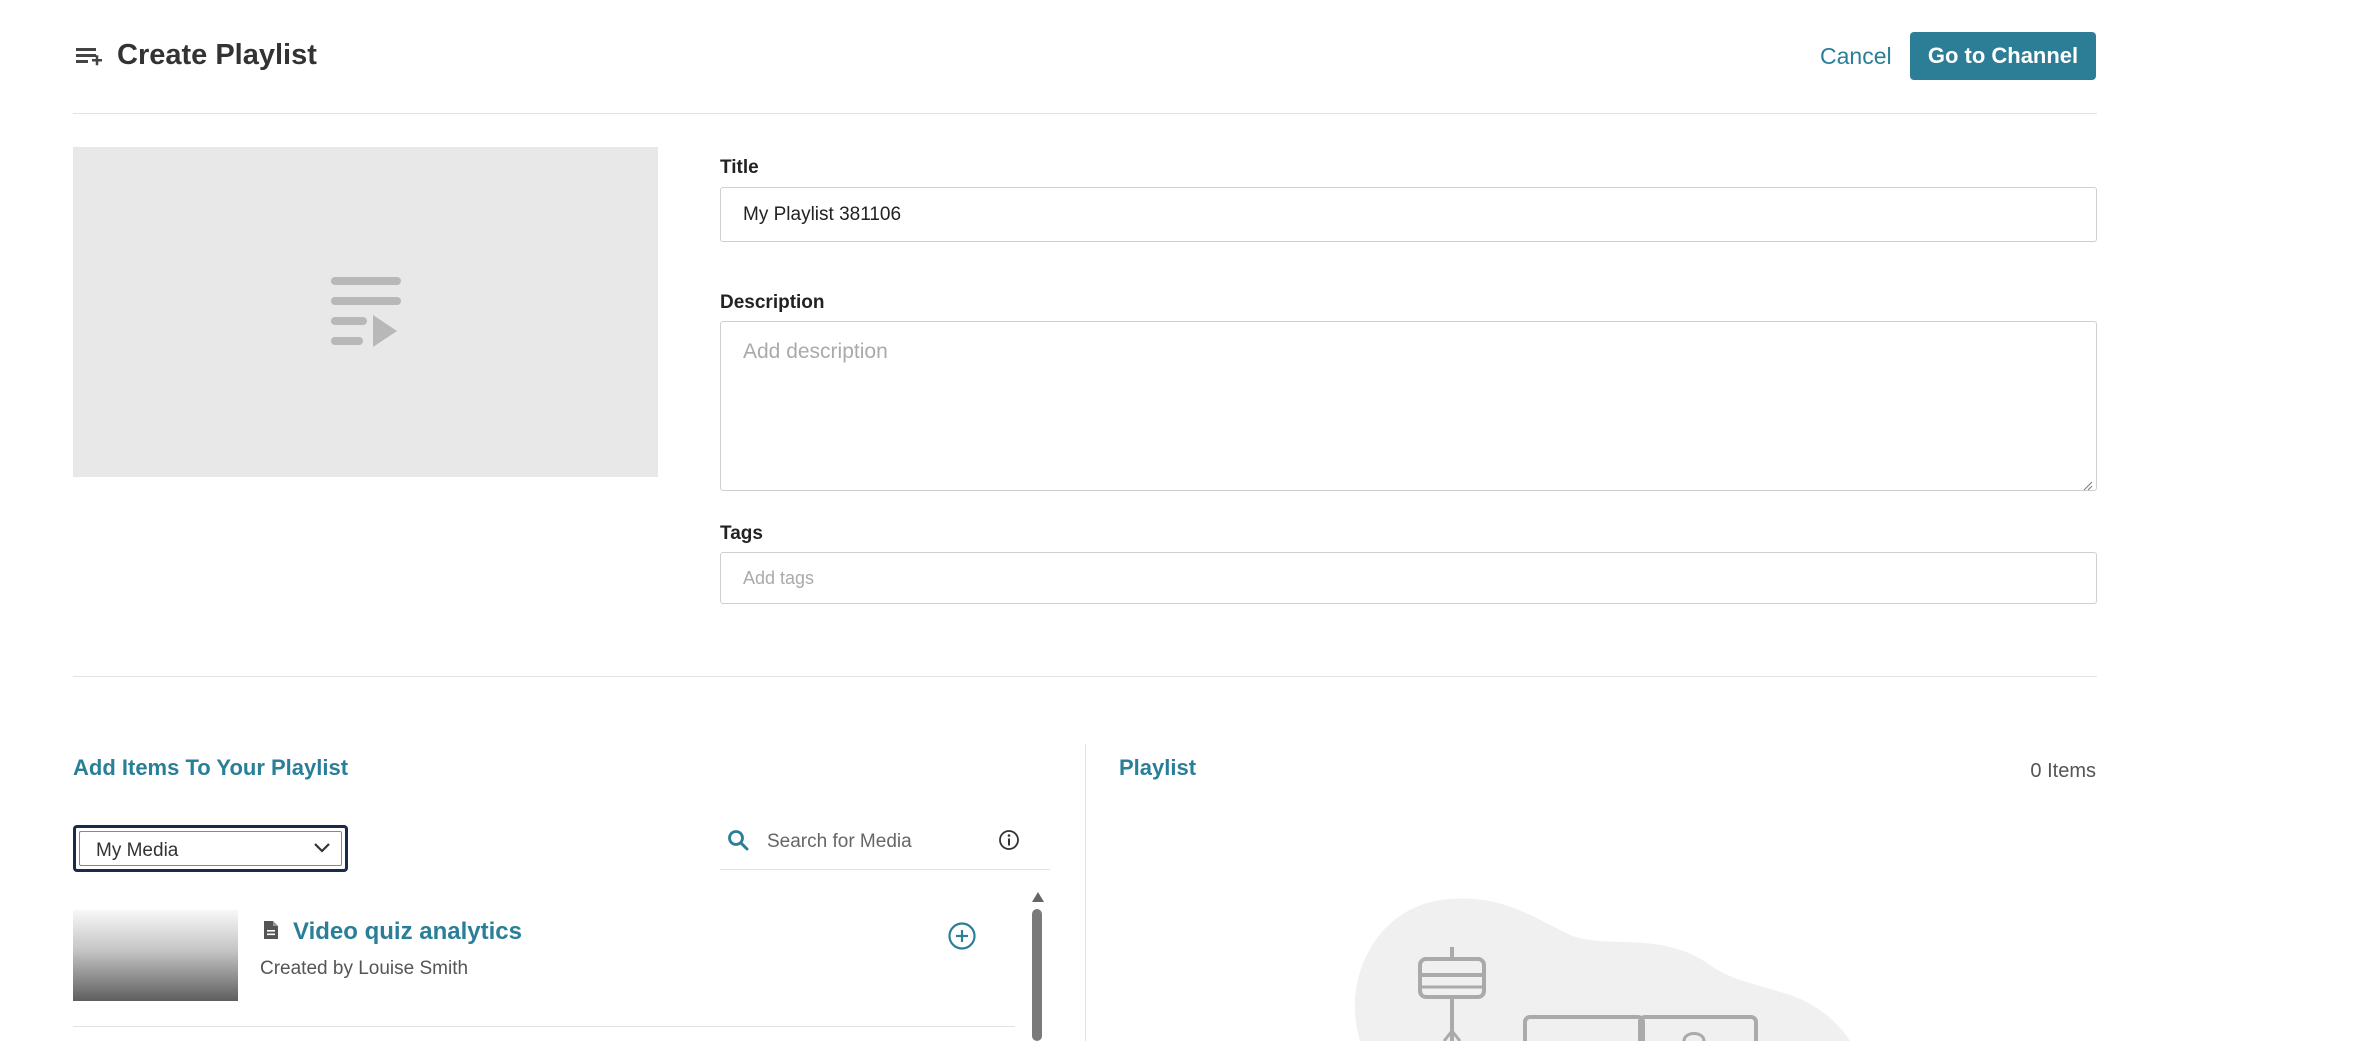 This screenshot has height=1046, width=2356. Describe the element at coordinates (885, 869) in the screenshot. I see `search-underline` at that location.